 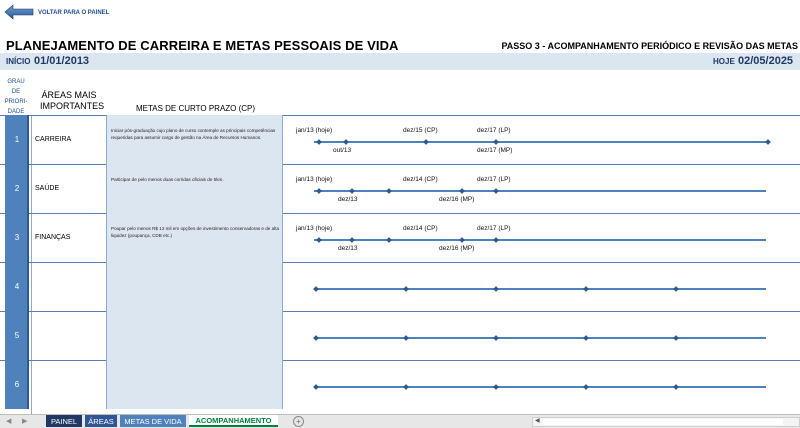 I want to click on area-cell: SAÚDE, so click(x=70, y=188).